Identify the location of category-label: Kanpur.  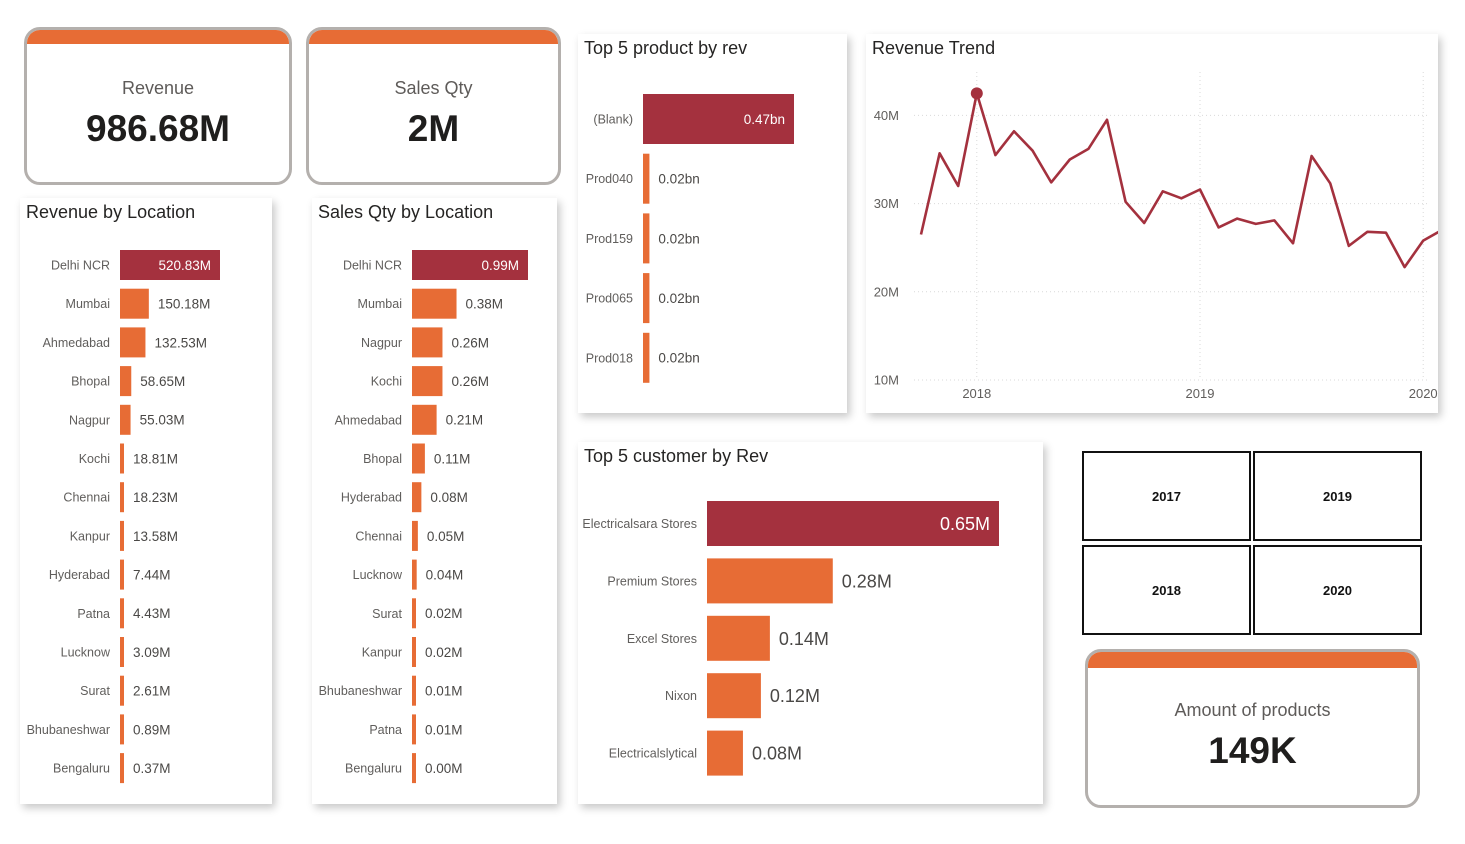
(382, 653).